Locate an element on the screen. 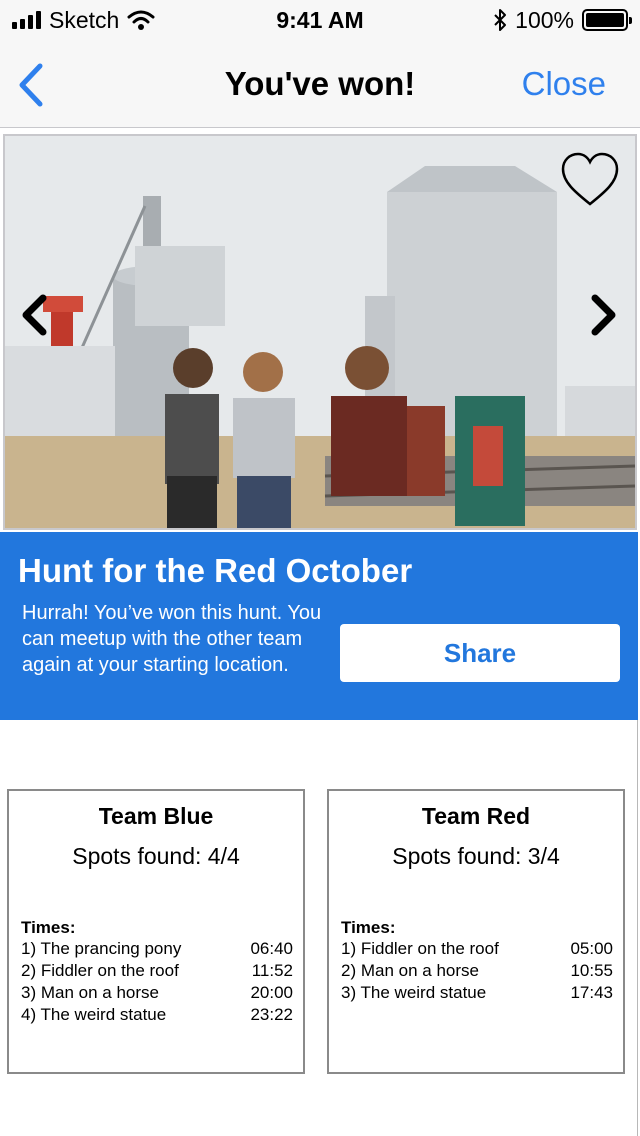  spot-name: 1) Fiddler on the roof is located at coordinates (420, 948).